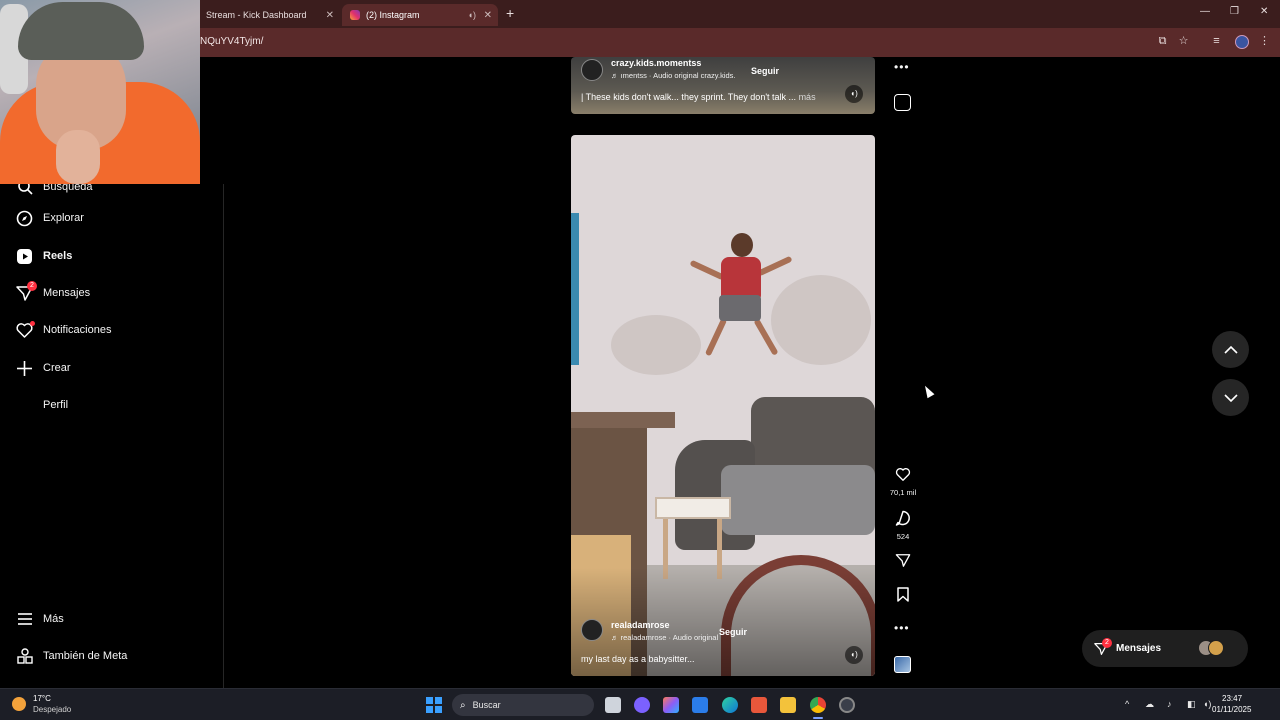 The image size is (1280, 720). I want to click on media-control-icon: ≡, so click(1216, 41).